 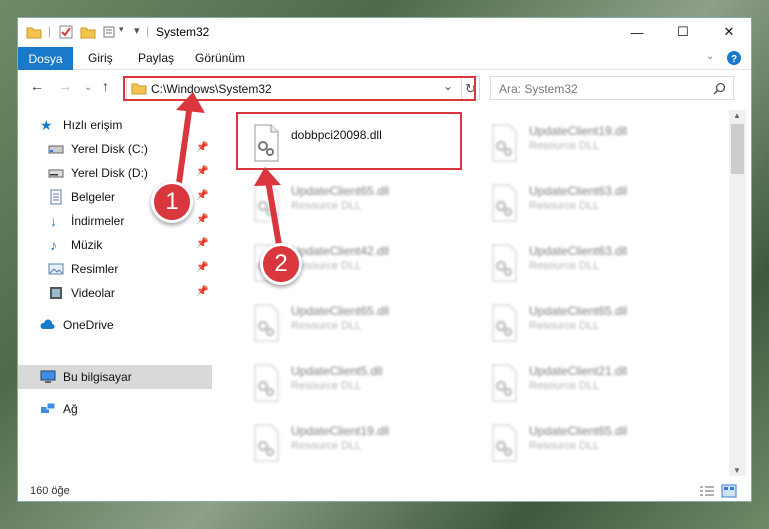 I want to click on step-badge-2: 2, so click(x=281, y=264).